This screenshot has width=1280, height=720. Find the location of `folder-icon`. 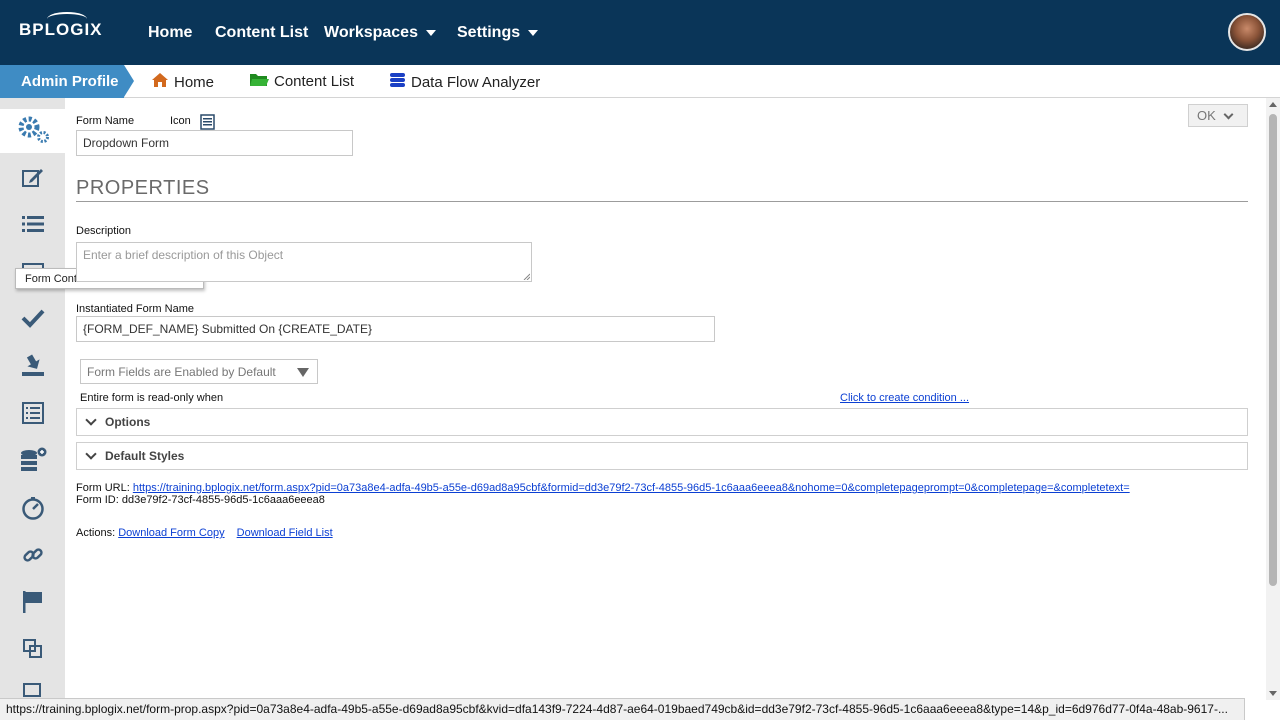

folder-icon is located at coordinates (259, 81).